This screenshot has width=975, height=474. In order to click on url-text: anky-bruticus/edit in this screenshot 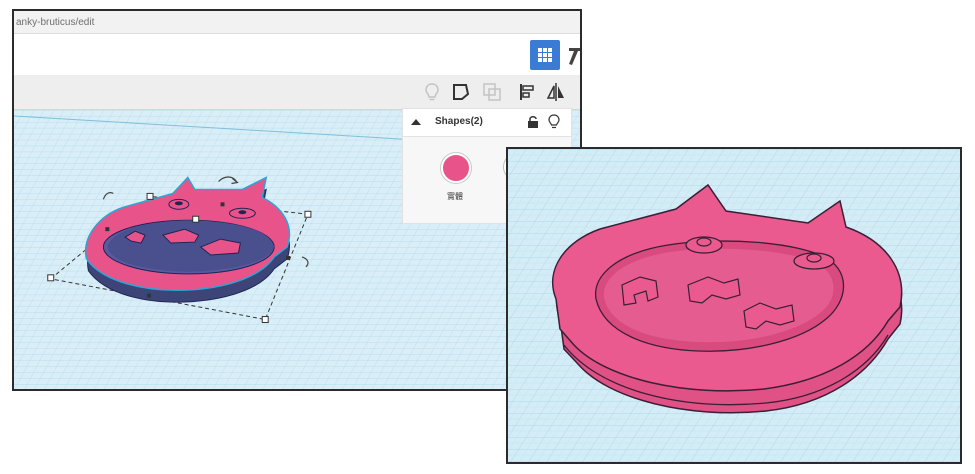, I will do `click(55, 22)`.